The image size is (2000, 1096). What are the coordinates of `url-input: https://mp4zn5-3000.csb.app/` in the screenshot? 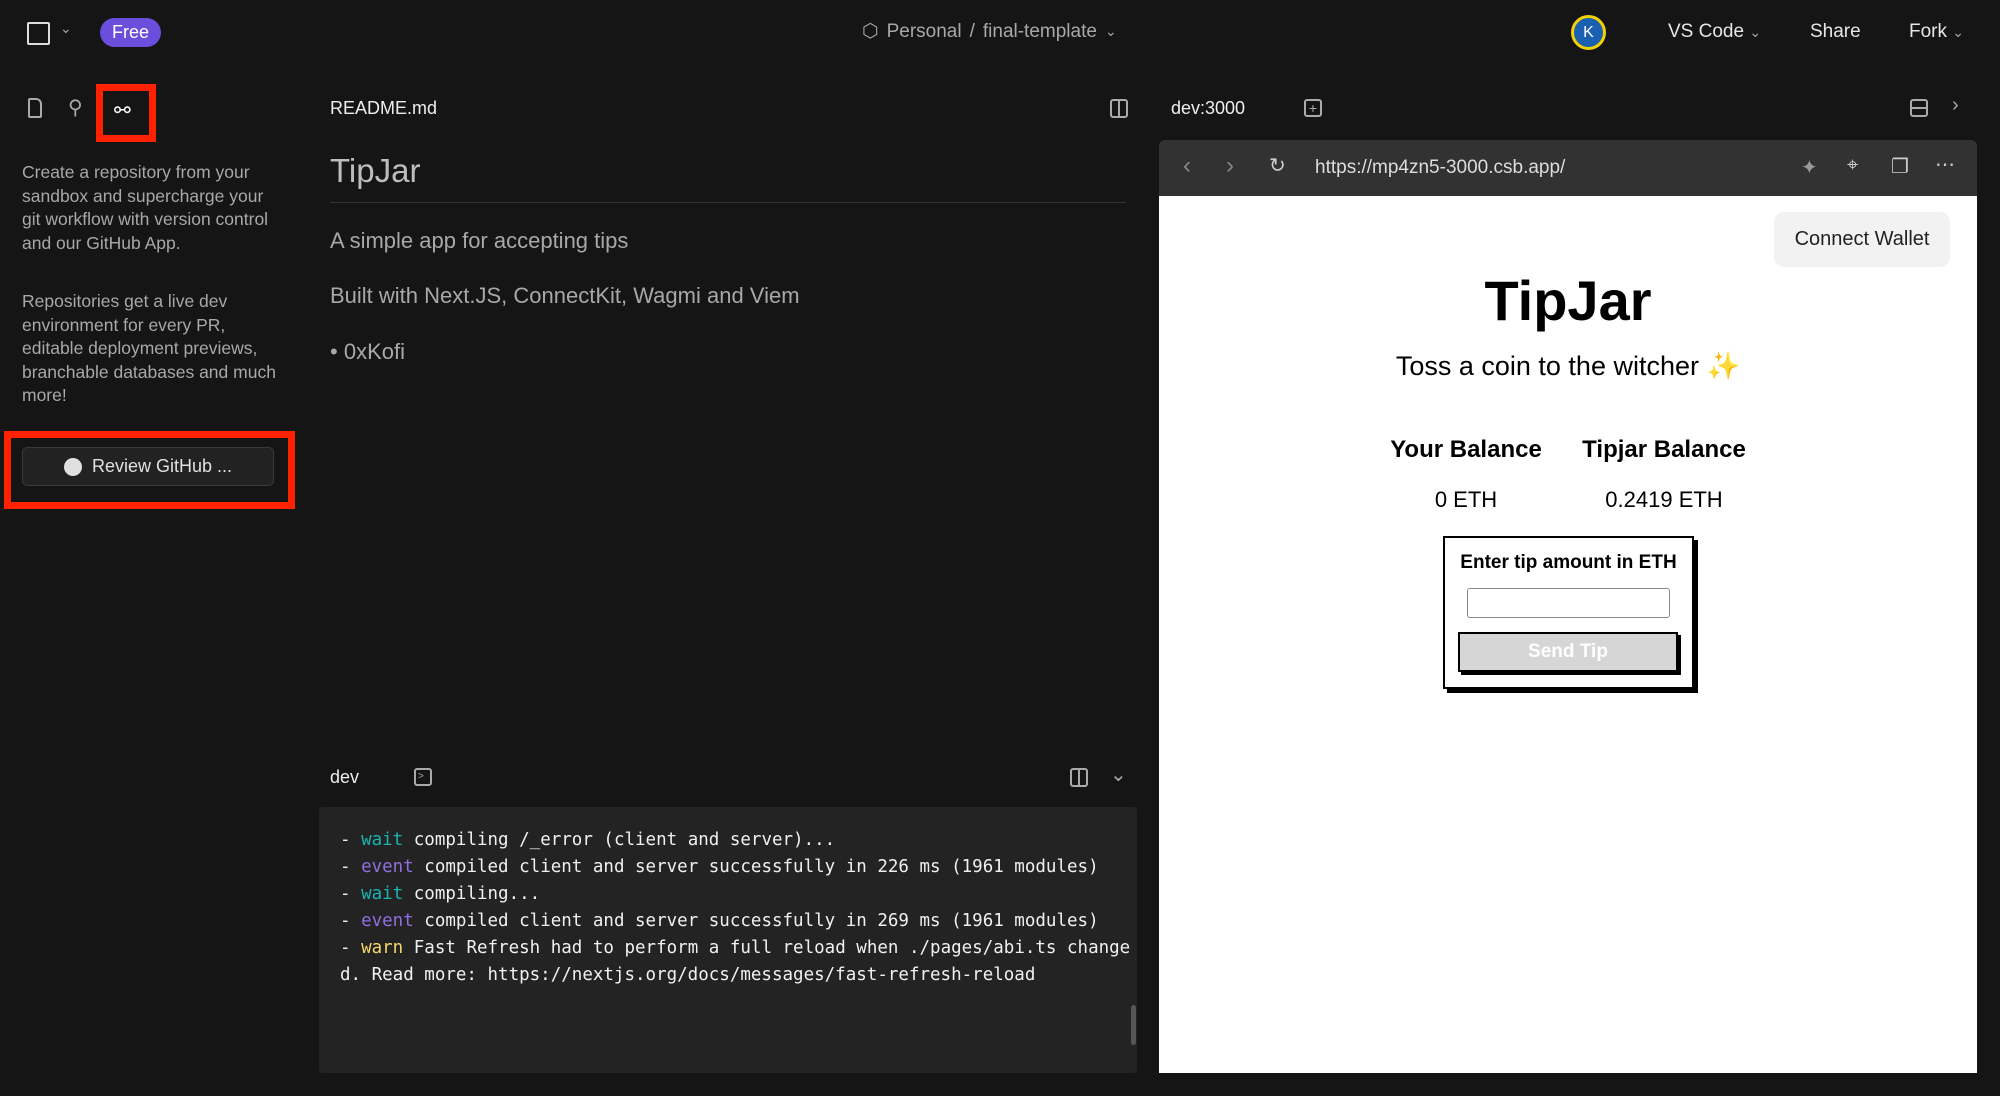 It's located at (1440, 168).